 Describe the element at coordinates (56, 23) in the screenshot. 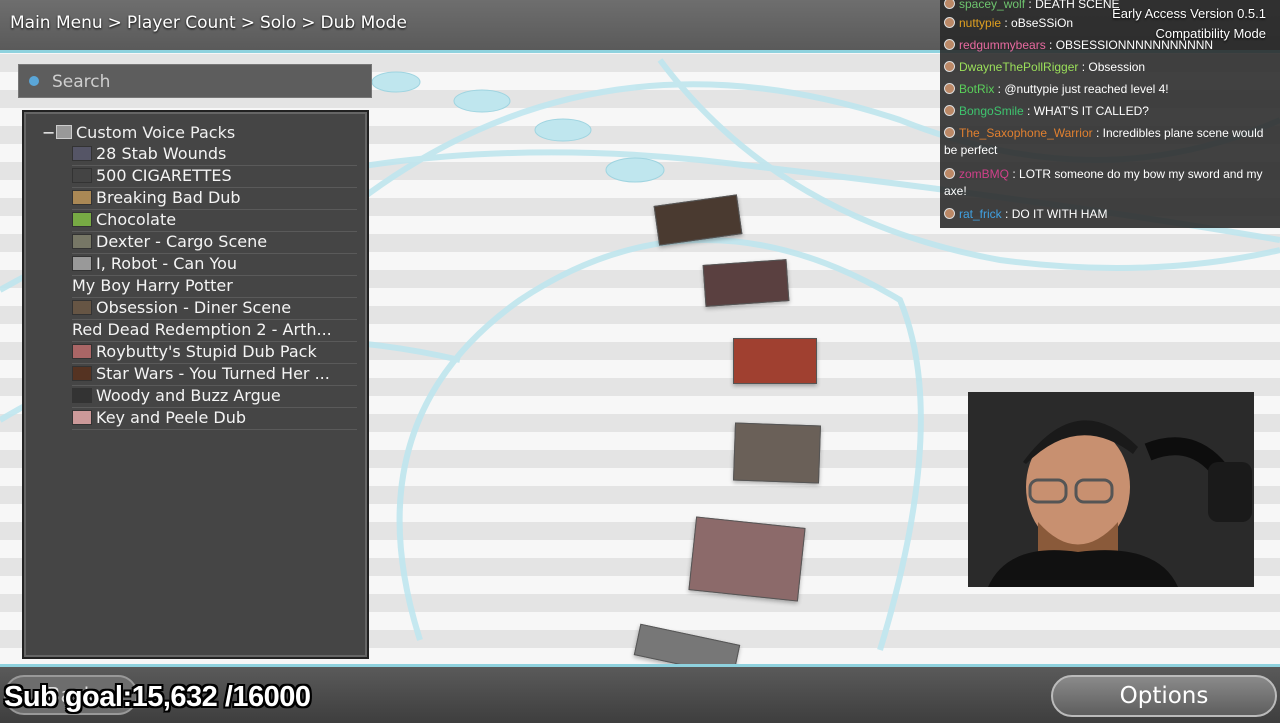

I see `breadcrumb-main-menu: Main Menu` at that location.